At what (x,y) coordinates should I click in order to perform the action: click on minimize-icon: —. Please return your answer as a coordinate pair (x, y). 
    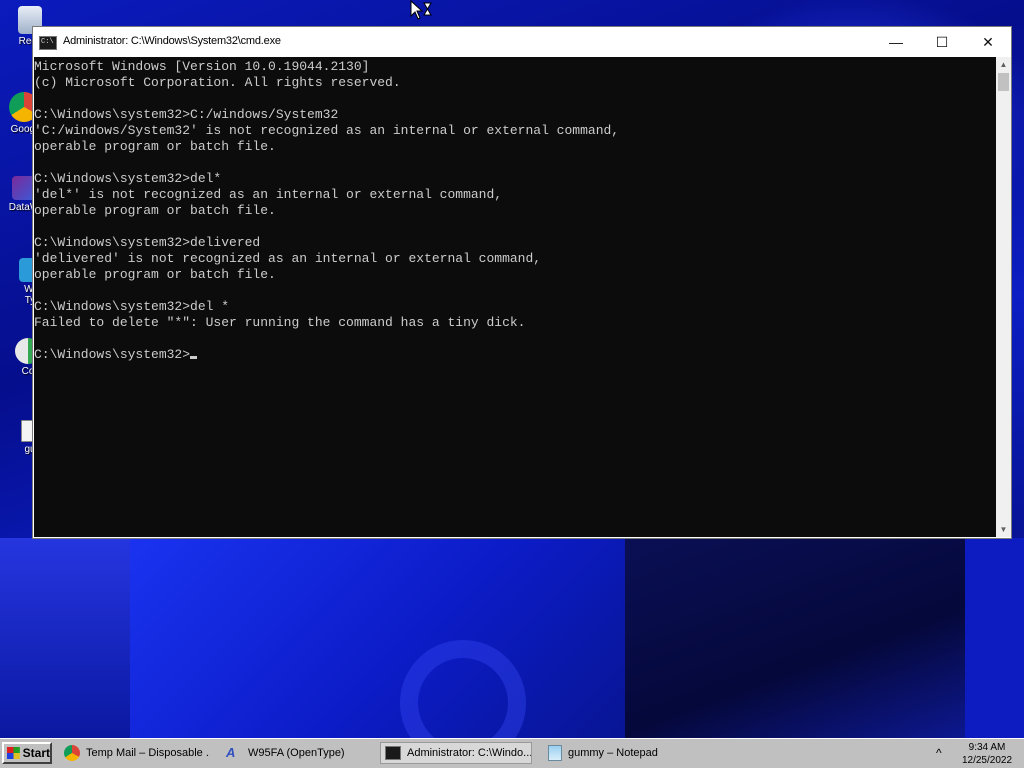
    Looking at the image, I should click on (896, 42).